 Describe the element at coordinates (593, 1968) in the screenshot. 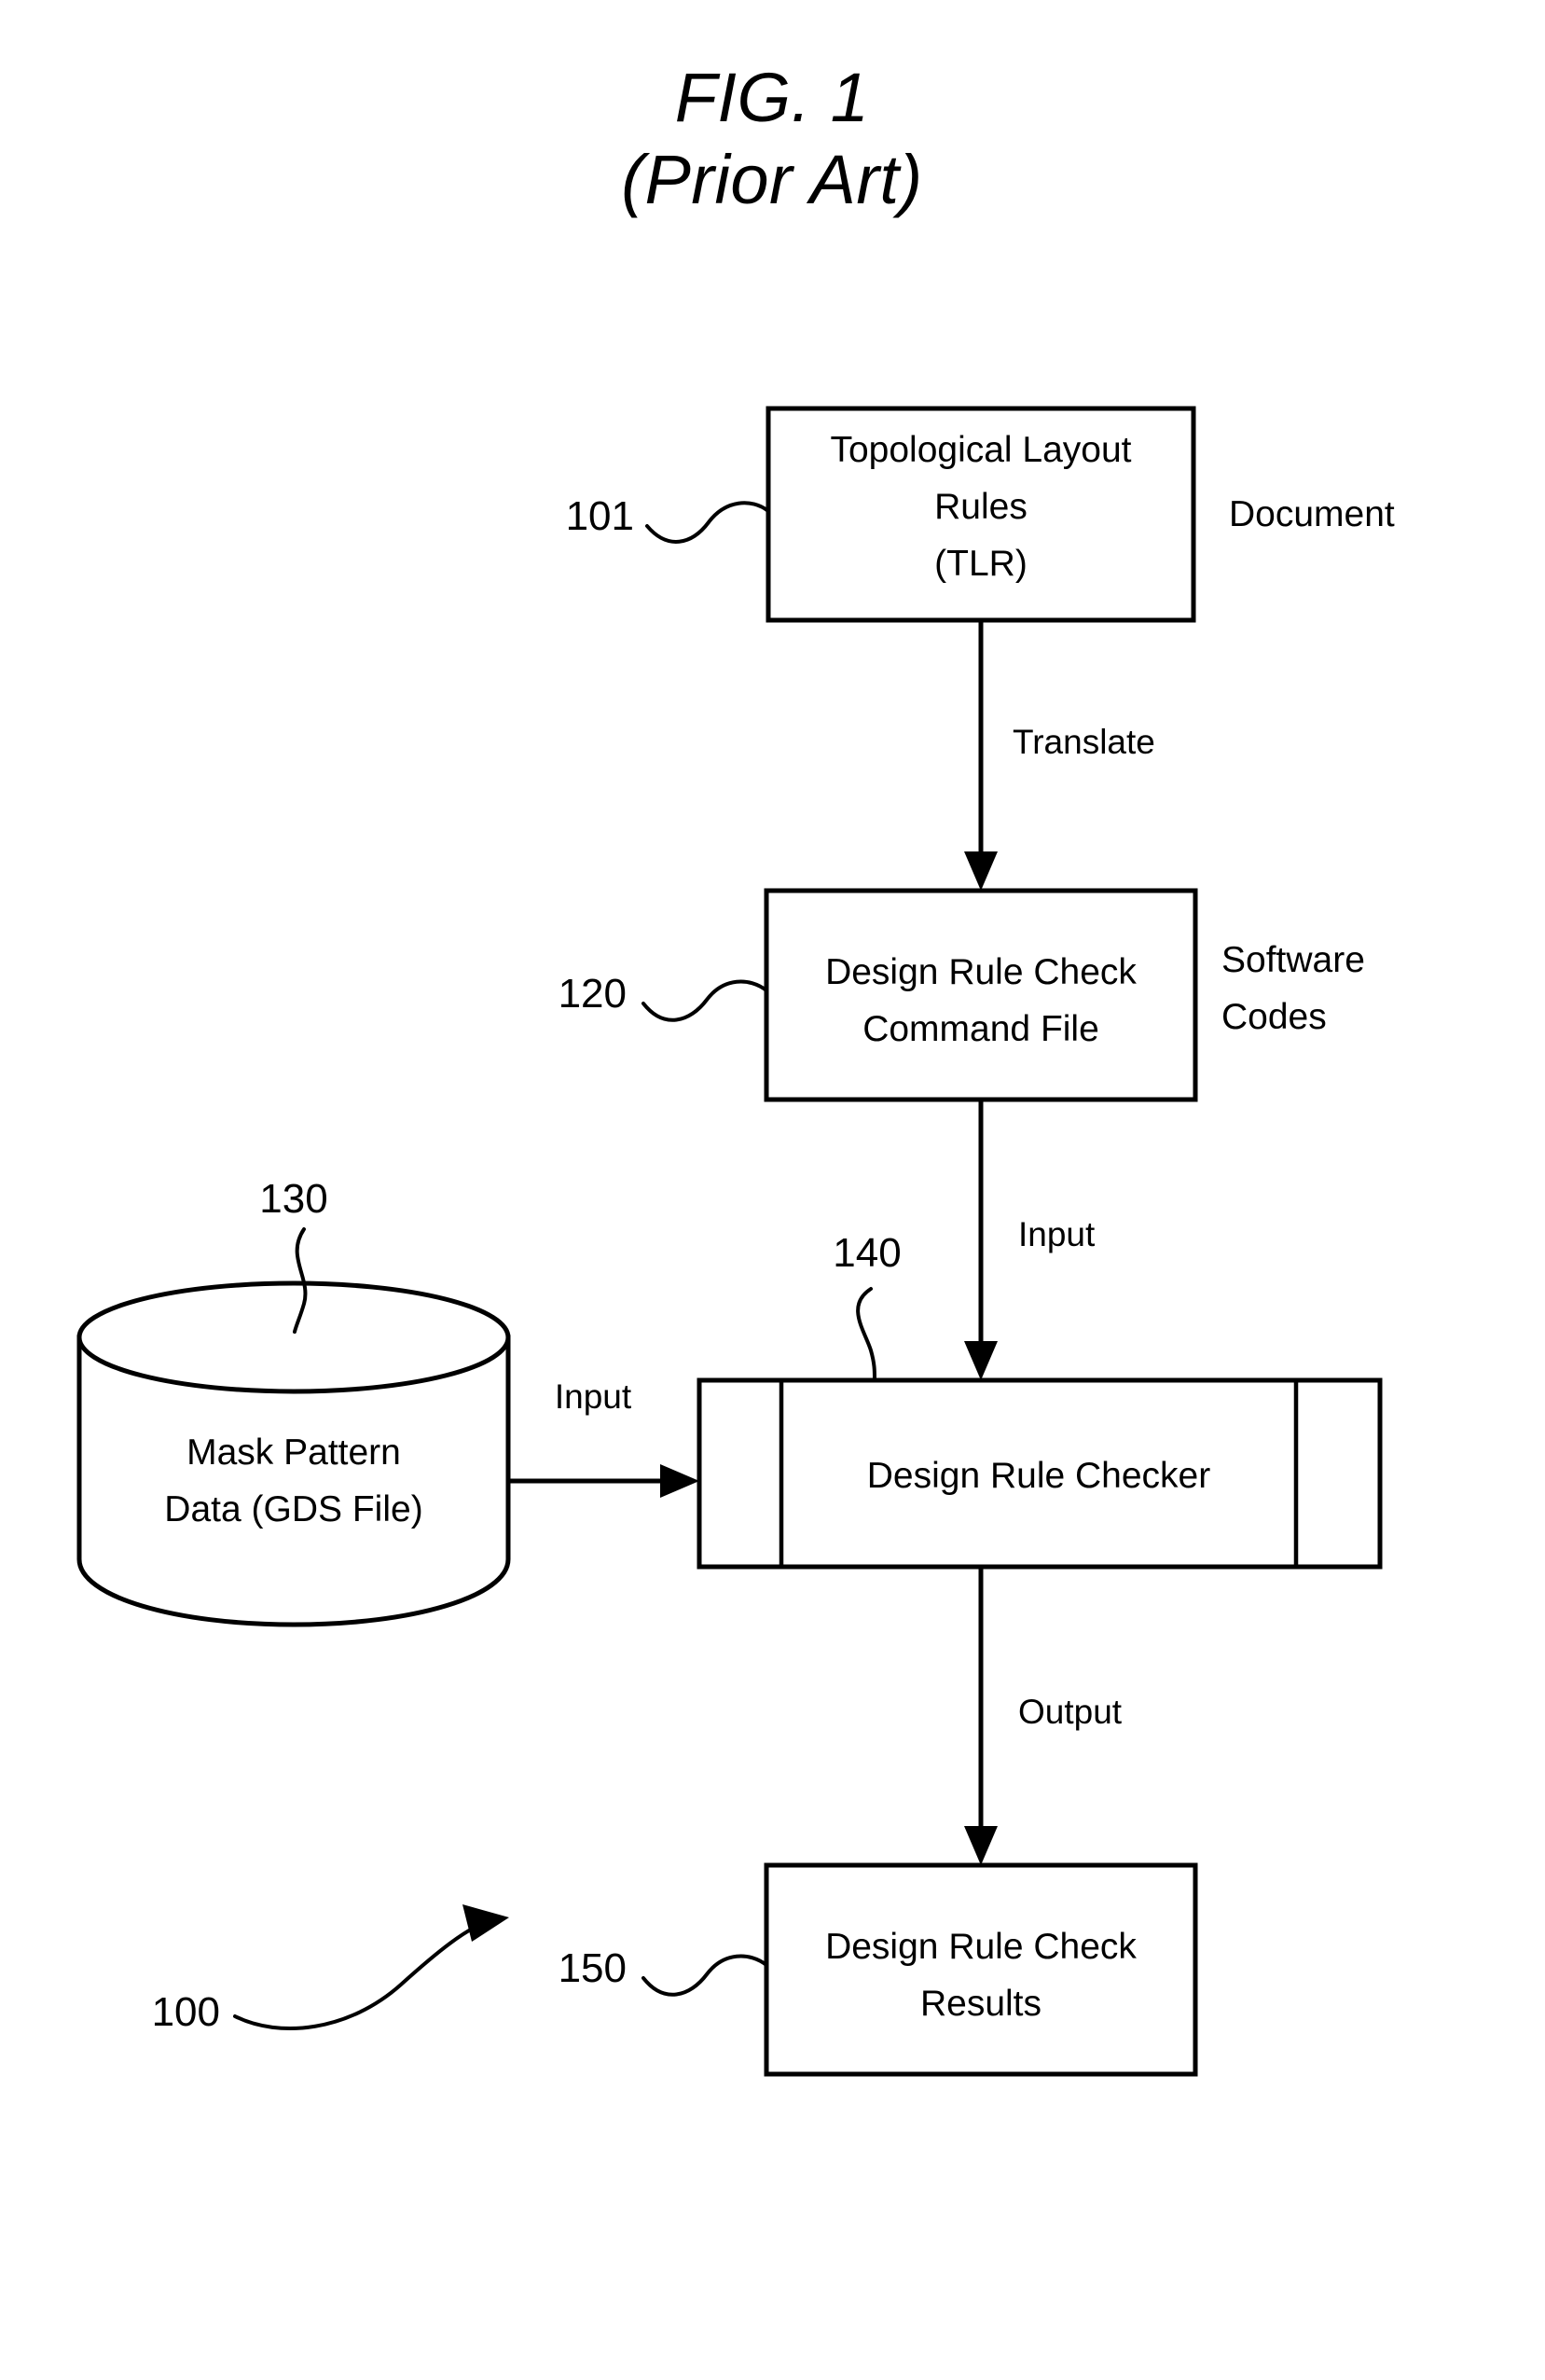

I see `reference-numeral-150: 150` at that location.